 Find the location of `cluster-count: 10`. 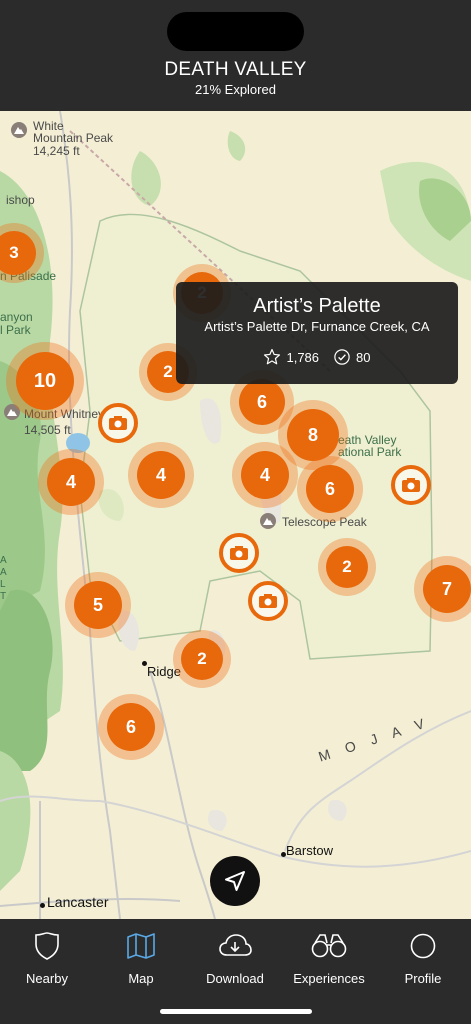

cluster-count: 10 is located at coordinates (45, 381).